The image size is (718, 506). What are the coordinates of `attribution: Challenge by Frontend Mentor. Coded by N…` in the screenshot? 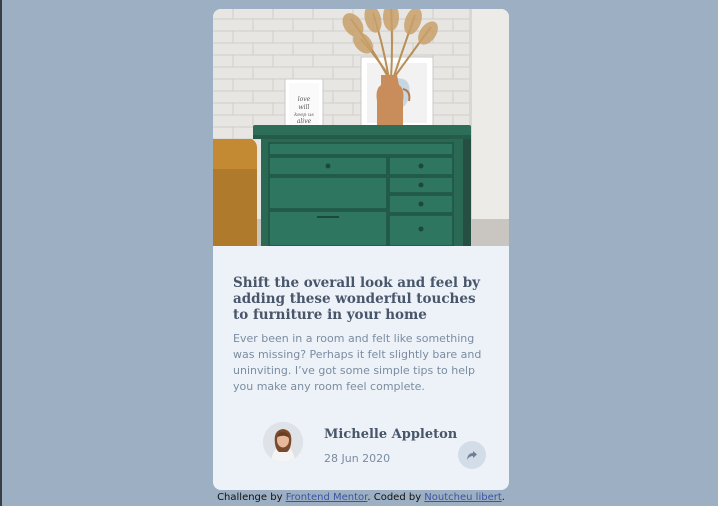 It's located at (360, 497).